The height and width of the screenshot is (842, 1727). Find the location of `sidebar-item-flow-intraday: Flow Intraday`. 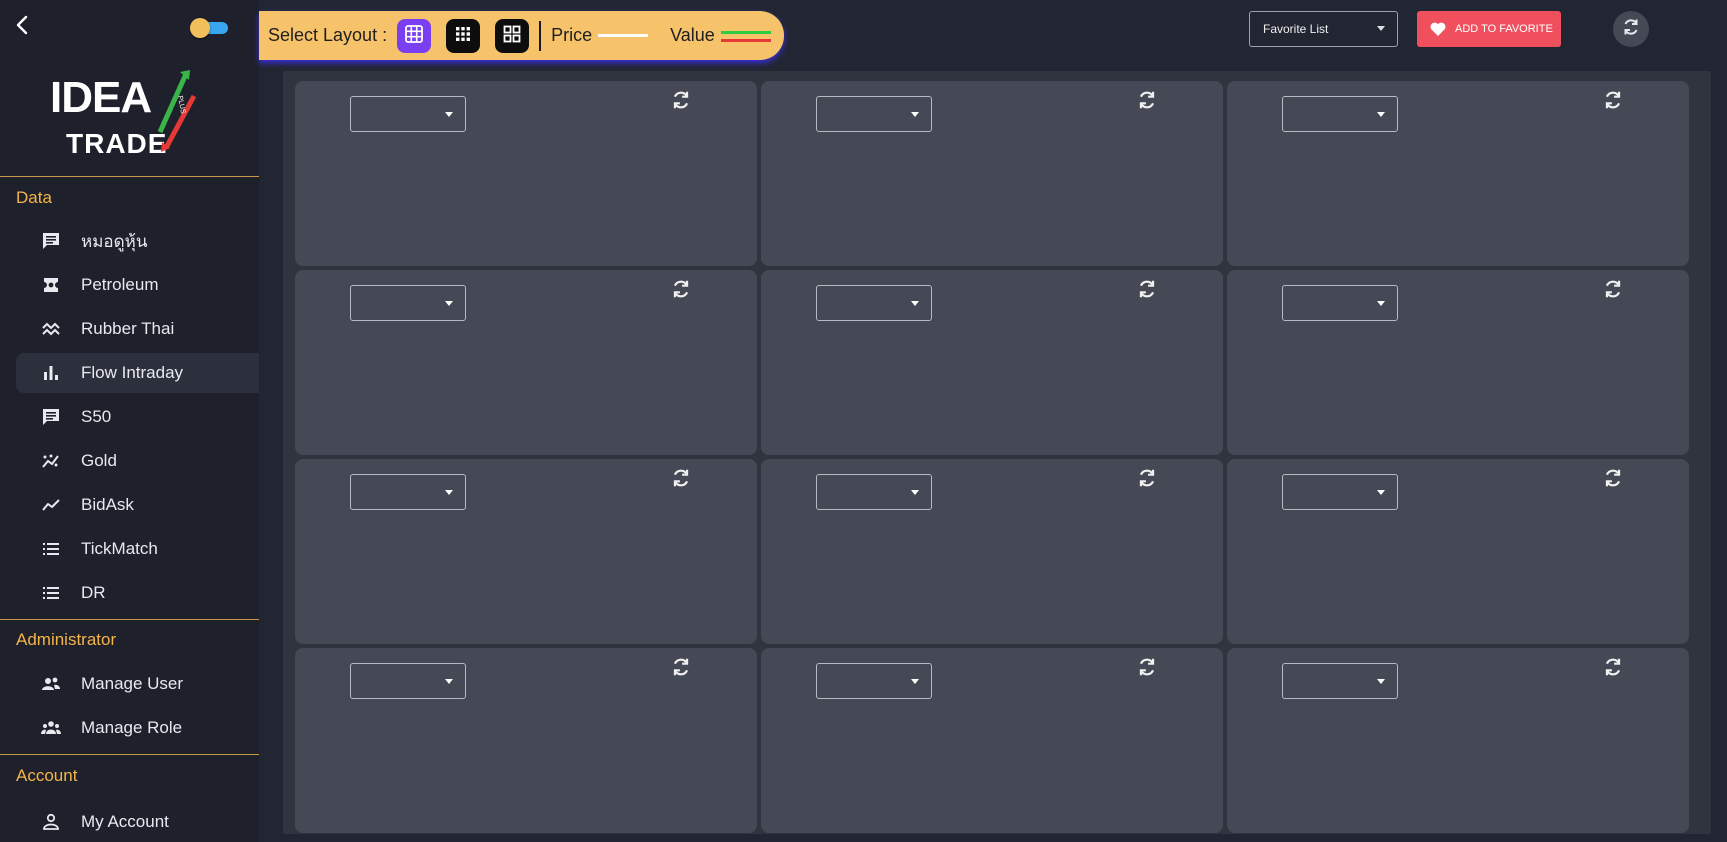

sidebar-item-flow-intraday: Flow Intraday is located at coordinates (137, 373).